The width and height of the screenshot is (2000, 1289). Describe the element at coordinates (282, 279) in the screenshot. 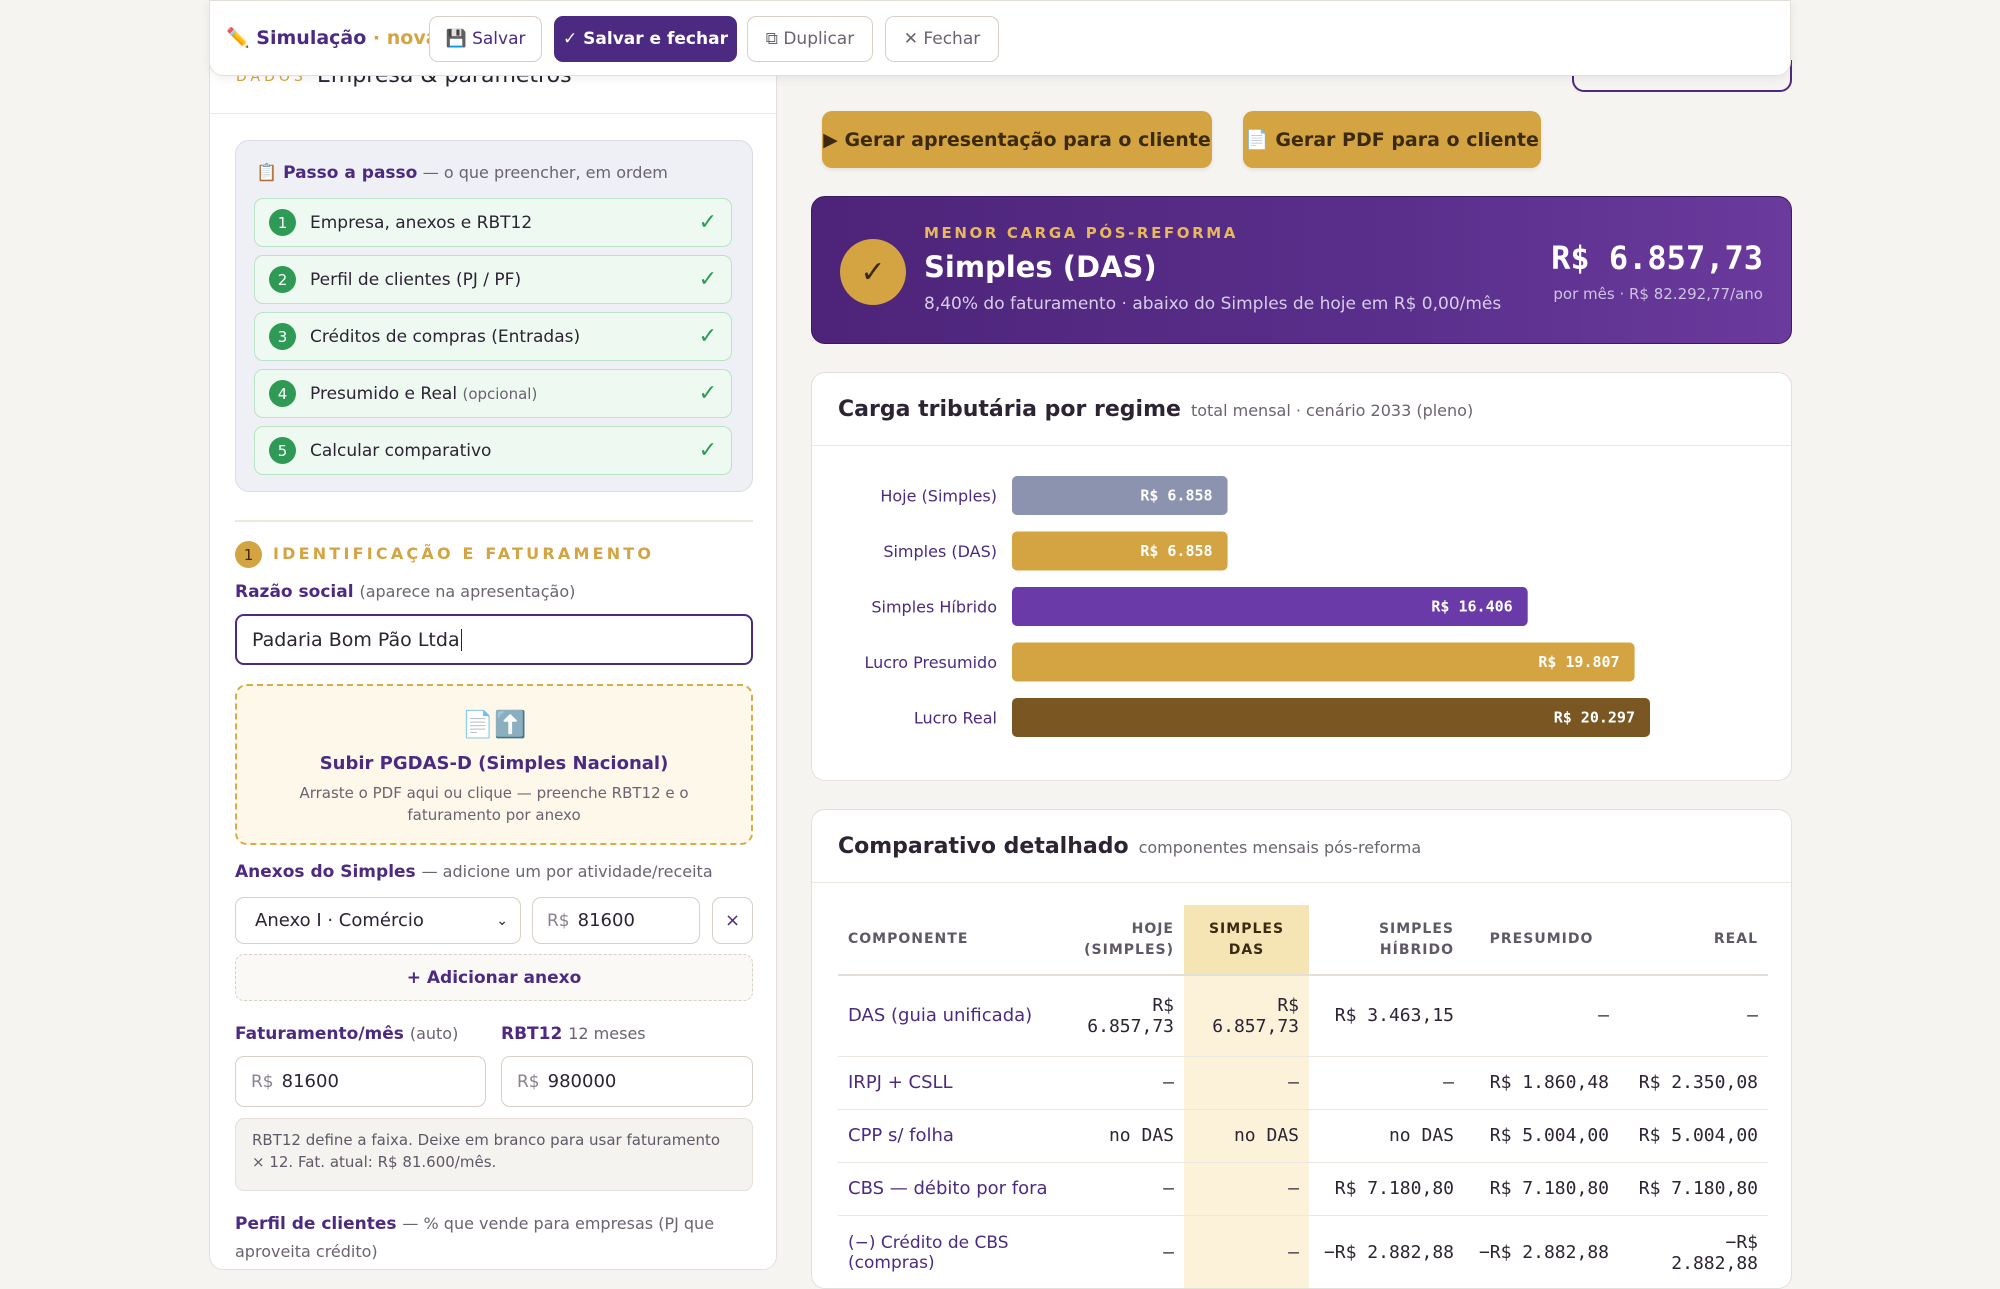

I see `step-number: 2` at that location.